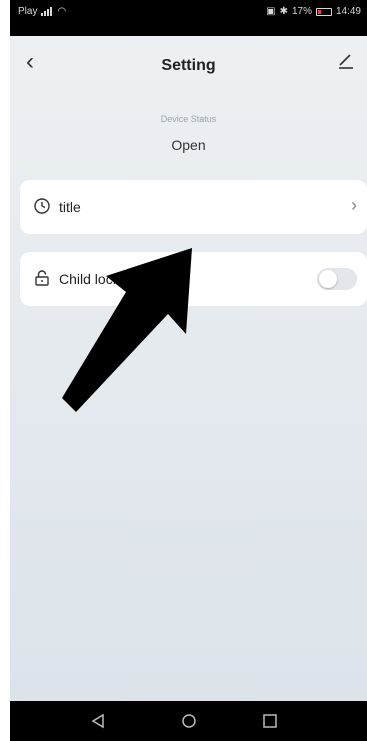 The image size is (367, 741). Describe the element at coordinates (188, 18) in the screenshot. I see `status-bar: Play ◠ ▣ ✱ 17% 14:49` at that location.